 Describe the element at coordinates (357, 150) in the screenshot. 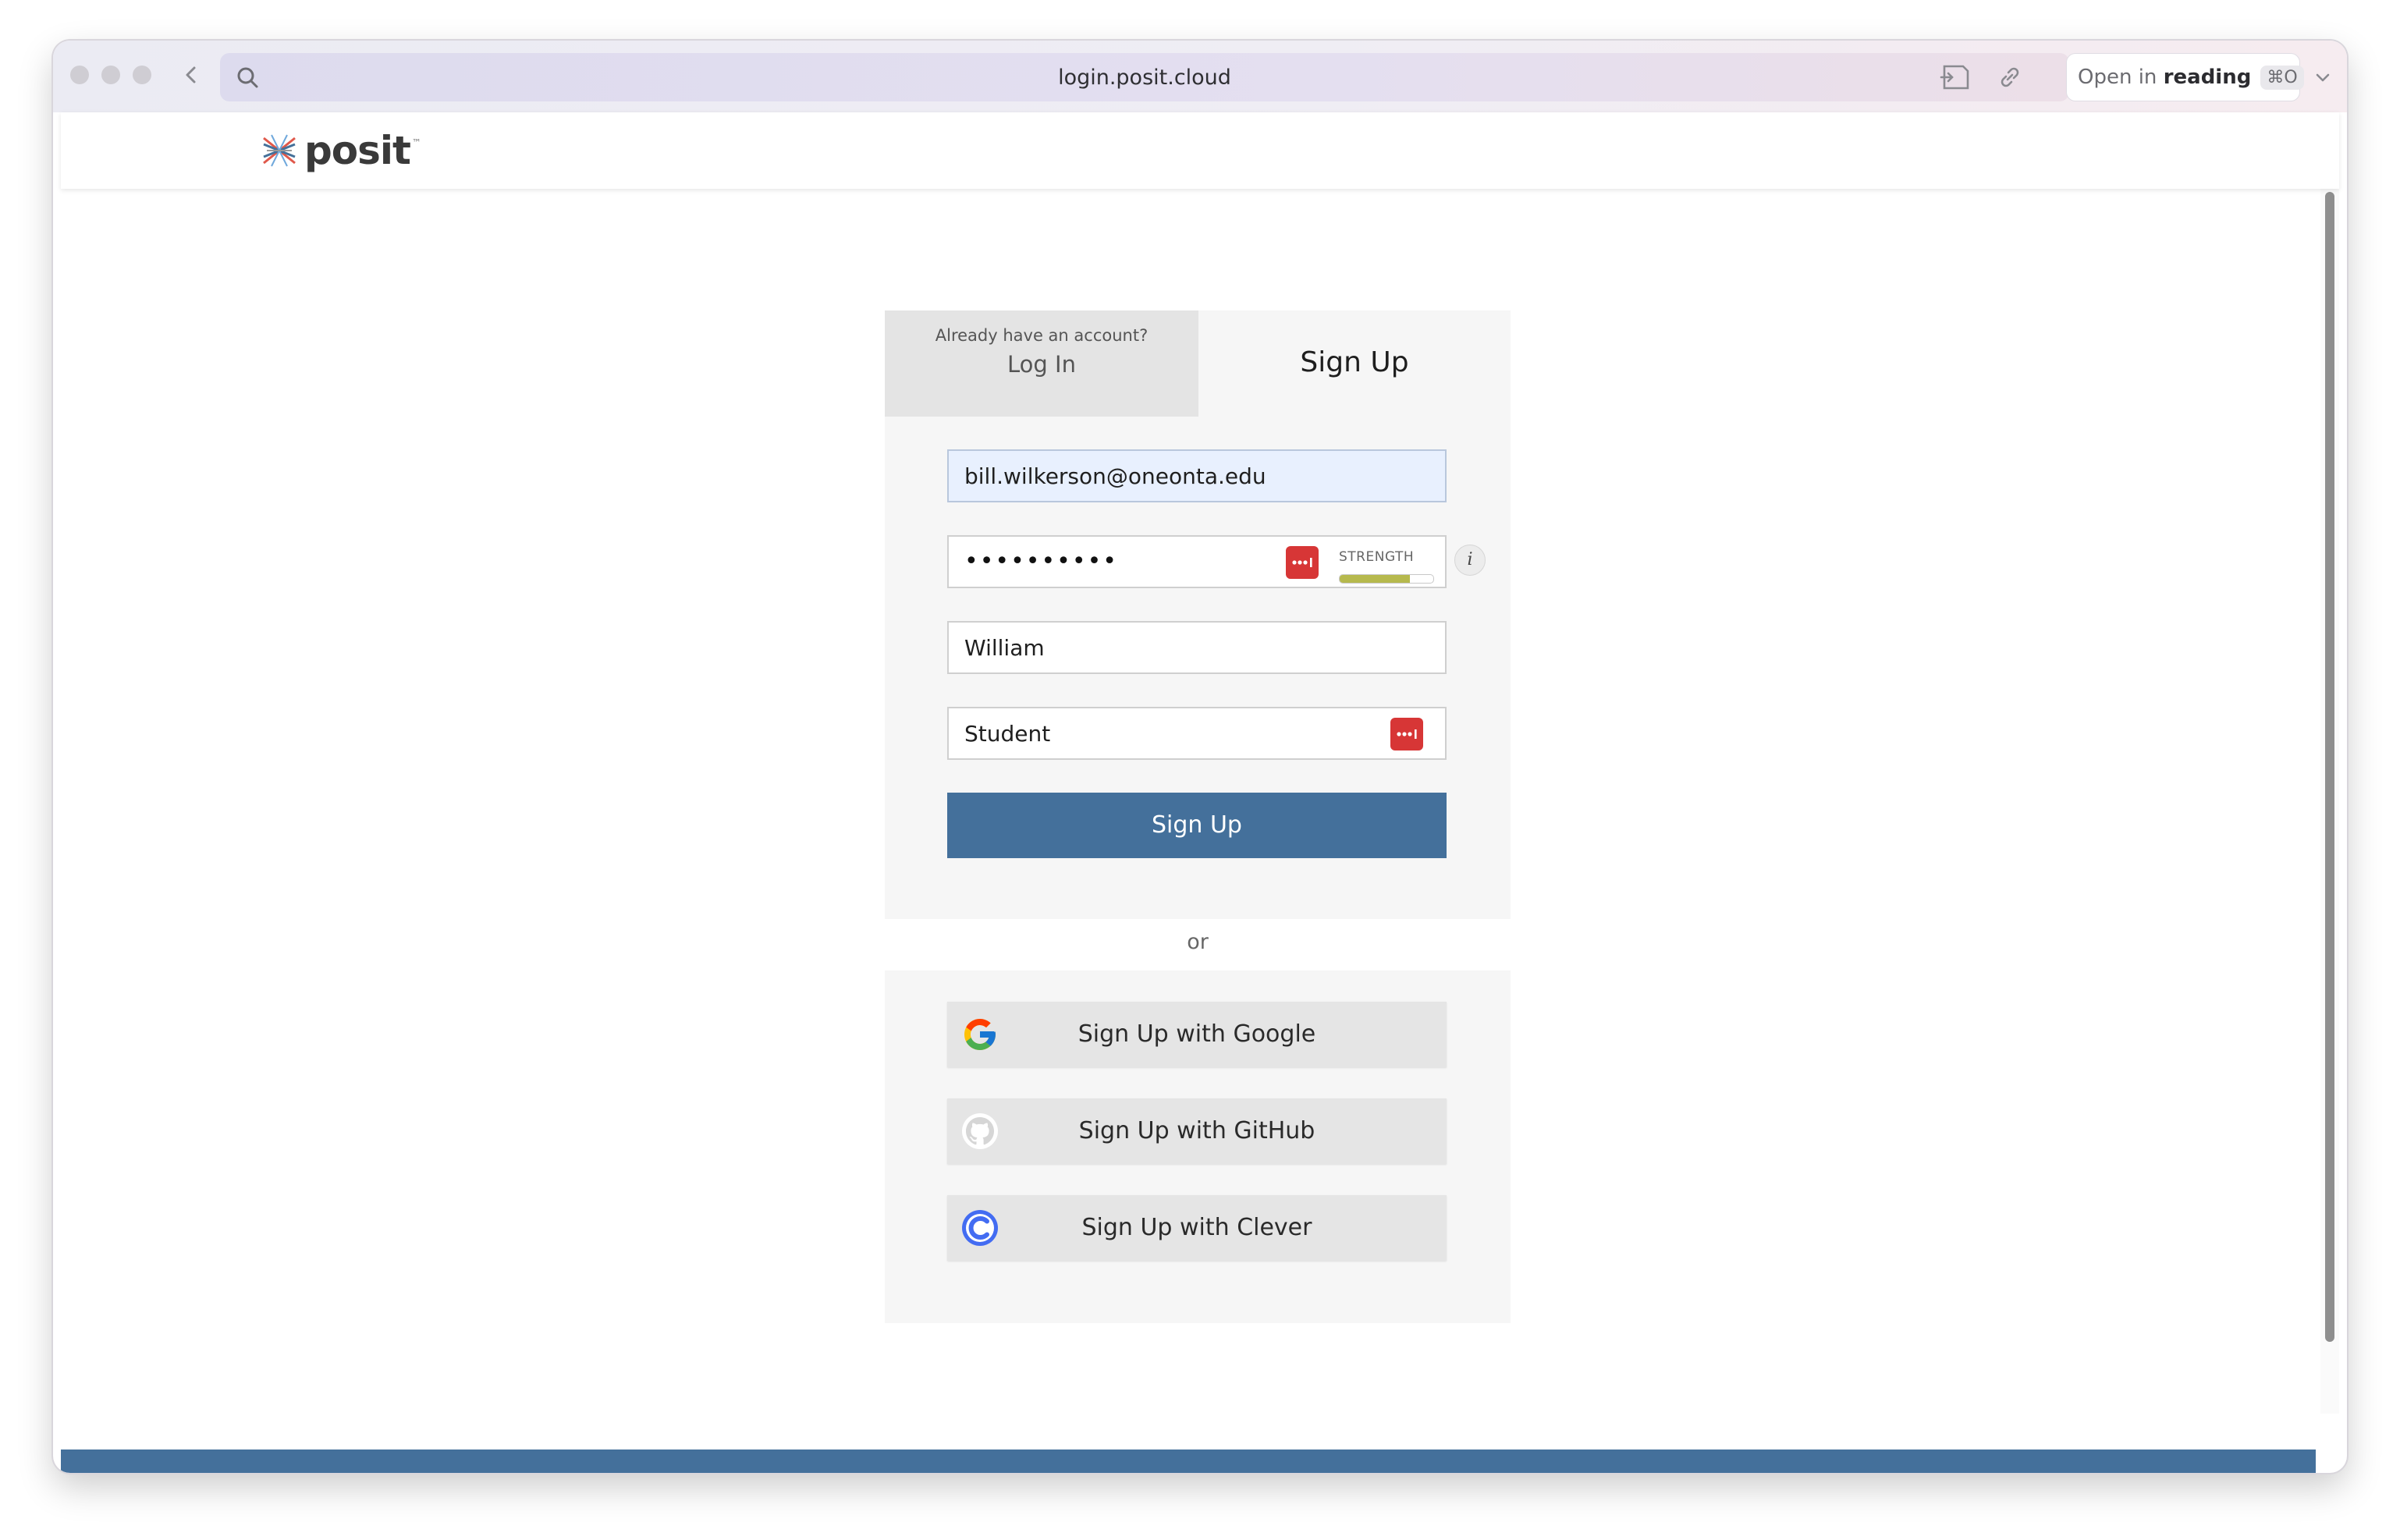

I see `logo-text: posit` at that location.